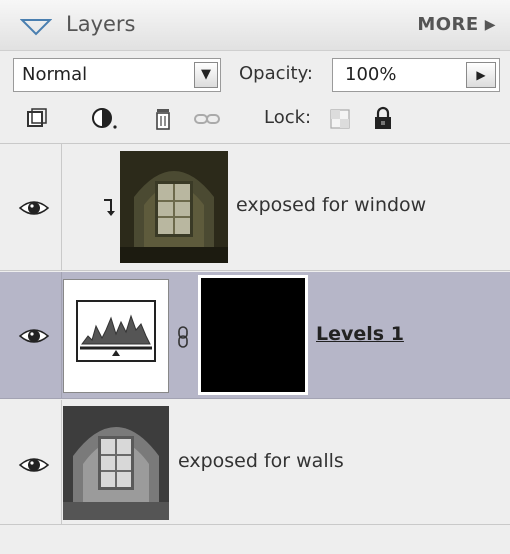 Image resolution: width=510 pixels, height=554 pixels. I want to click on layer-name: exposed for window, so click(331, 205).